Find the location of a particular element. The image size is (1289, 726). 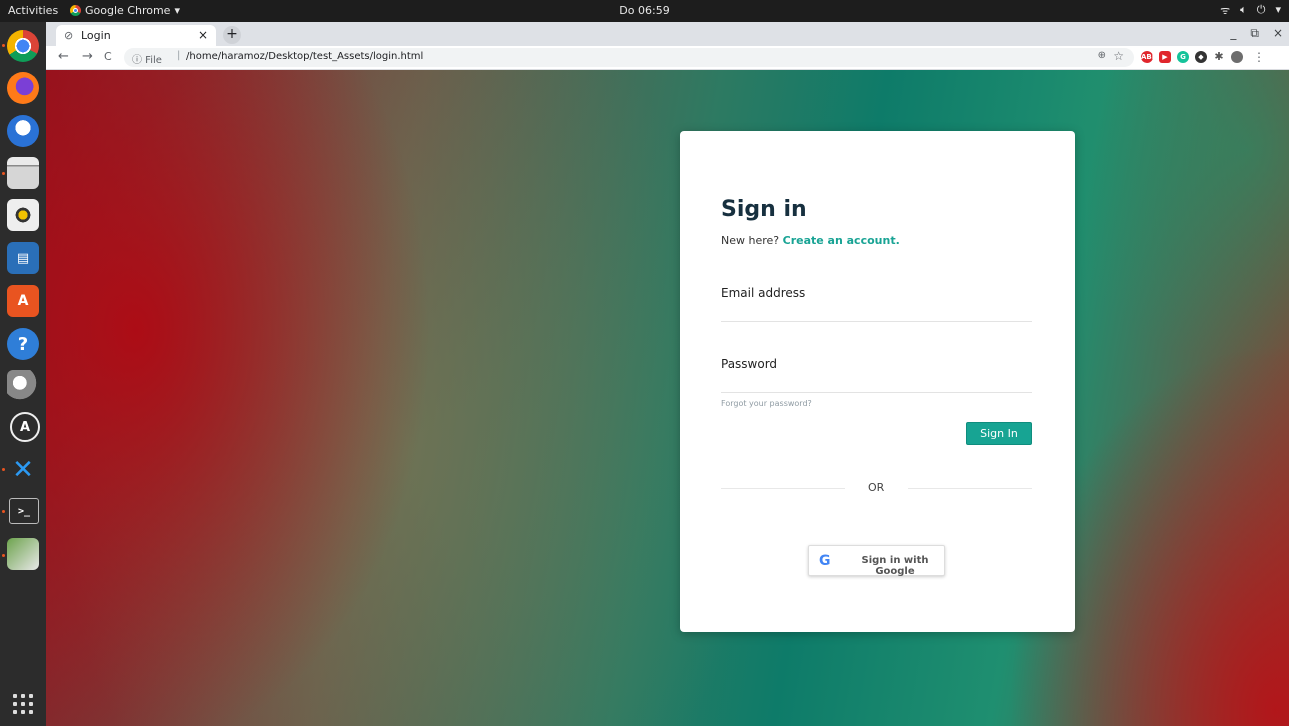

dock: ▤ A ? A ✕ >_ is located at coordinates (23, 374).